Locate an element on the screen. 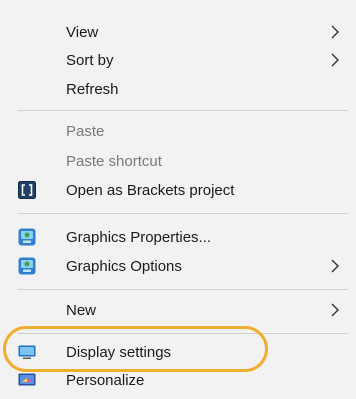  menu-item-display-settings: Display settings is located at coordinates (178, 352).